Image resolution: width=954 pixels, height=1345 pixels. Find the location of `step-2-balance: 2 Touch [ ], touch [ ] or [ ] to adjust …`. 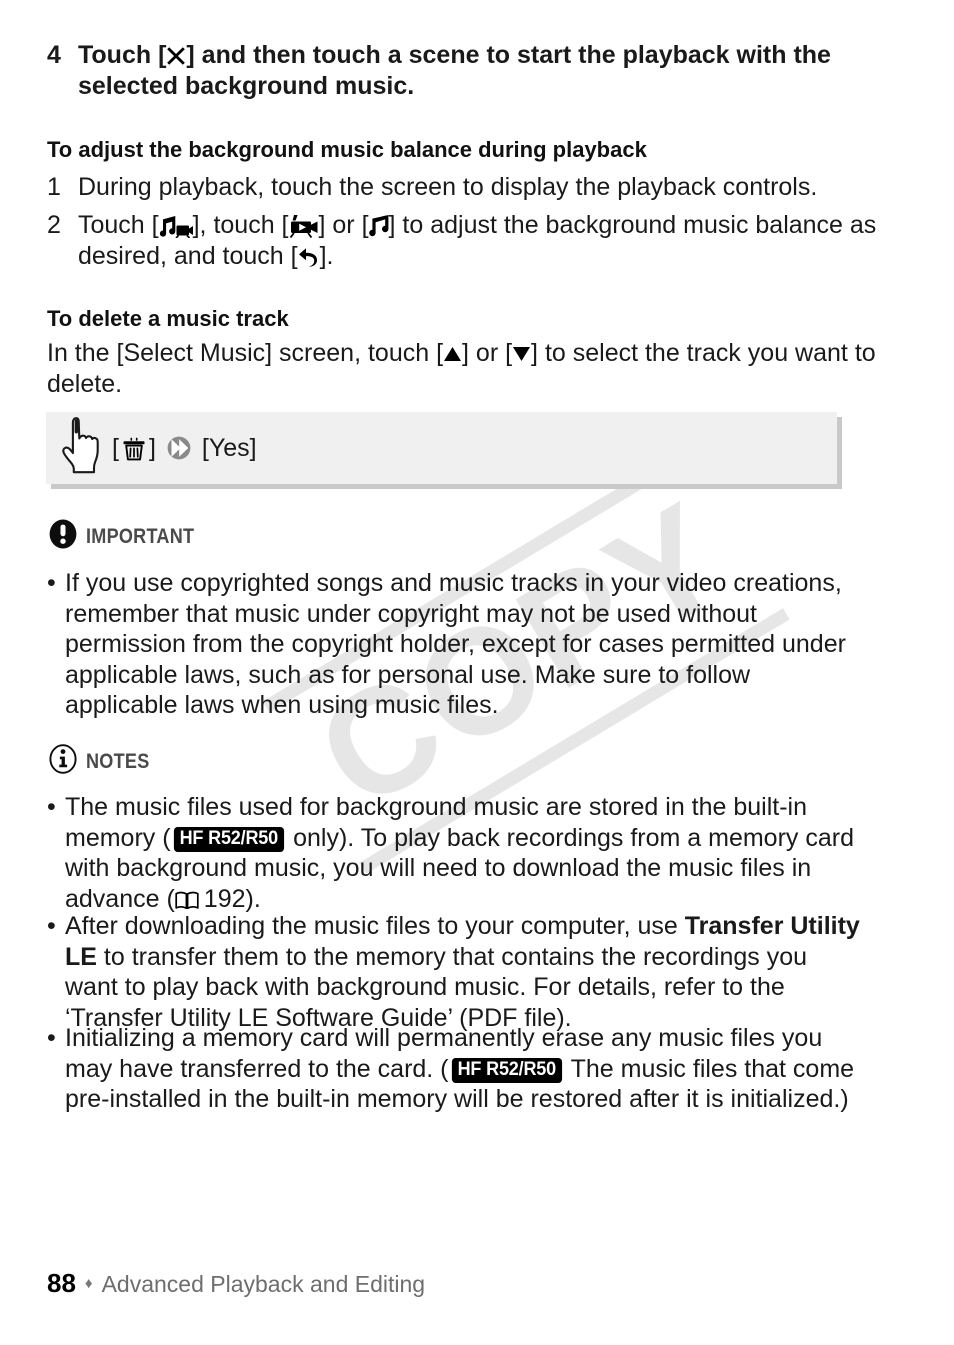

step-2-balance: 2 Touch [ ], touch [ ] or [ ] to adjust … is located at coordinates (462, 241).